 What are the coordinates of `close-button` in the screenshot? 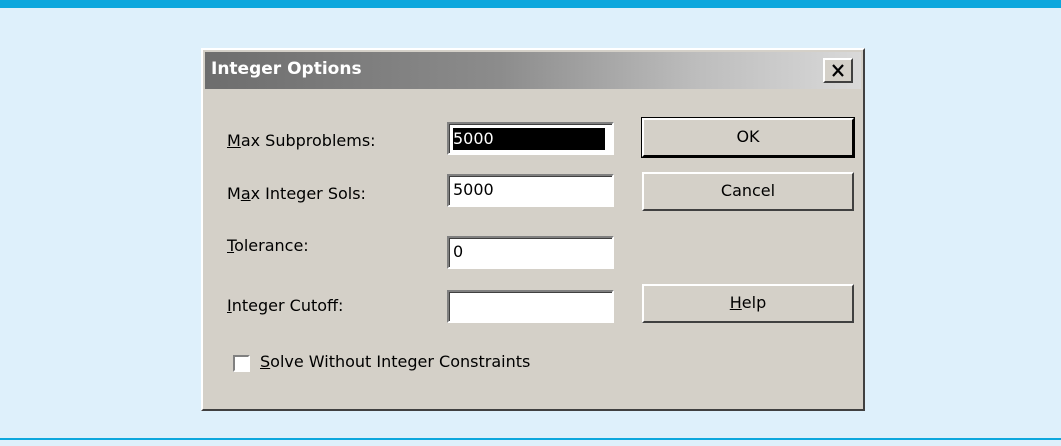 It's located at (838, 70).